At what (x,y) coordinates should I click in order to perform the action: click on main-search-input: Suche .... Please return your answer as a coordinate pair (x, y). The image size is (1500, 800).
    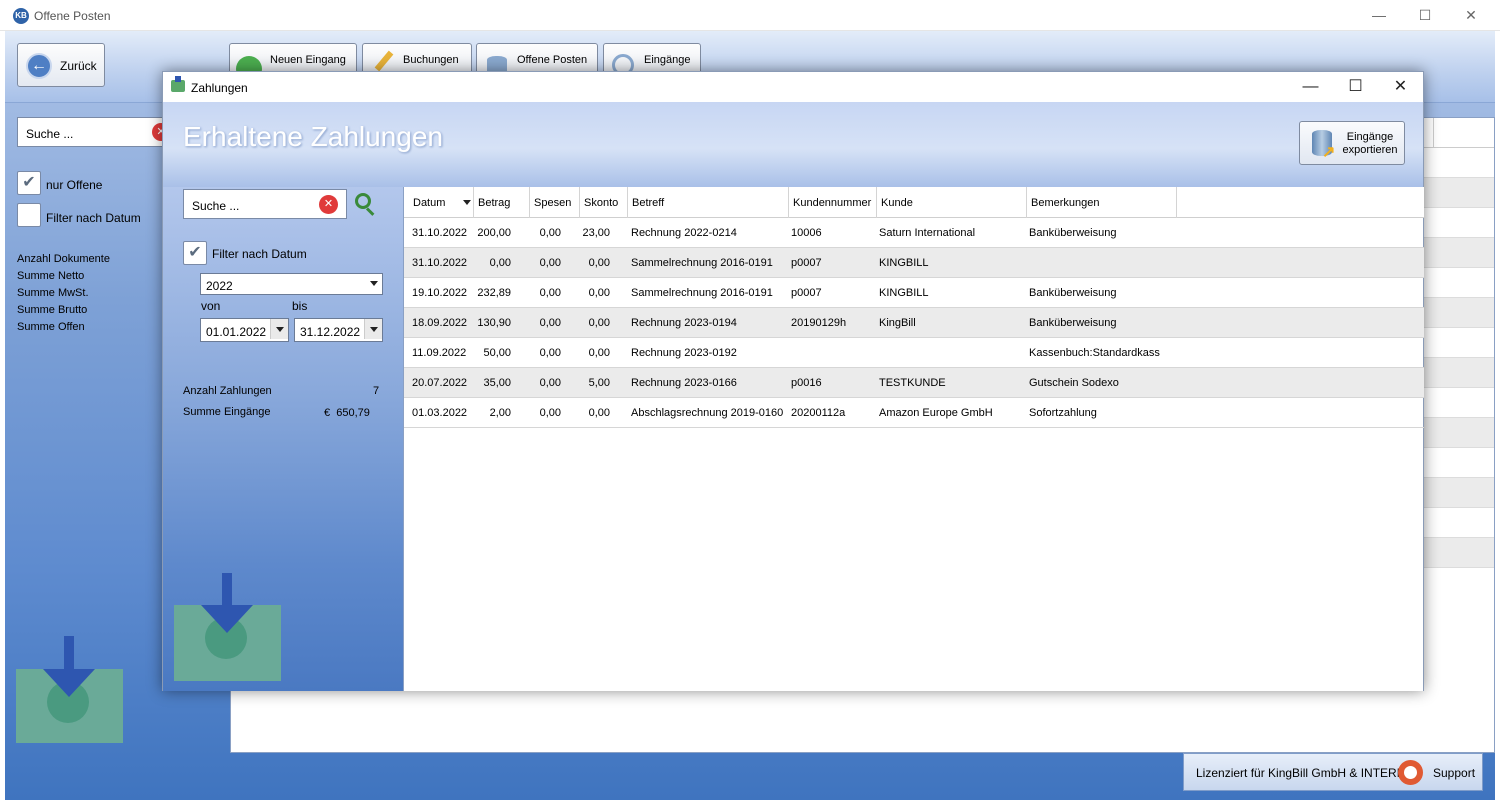
    Looking at the image, I should click on (94, 132).